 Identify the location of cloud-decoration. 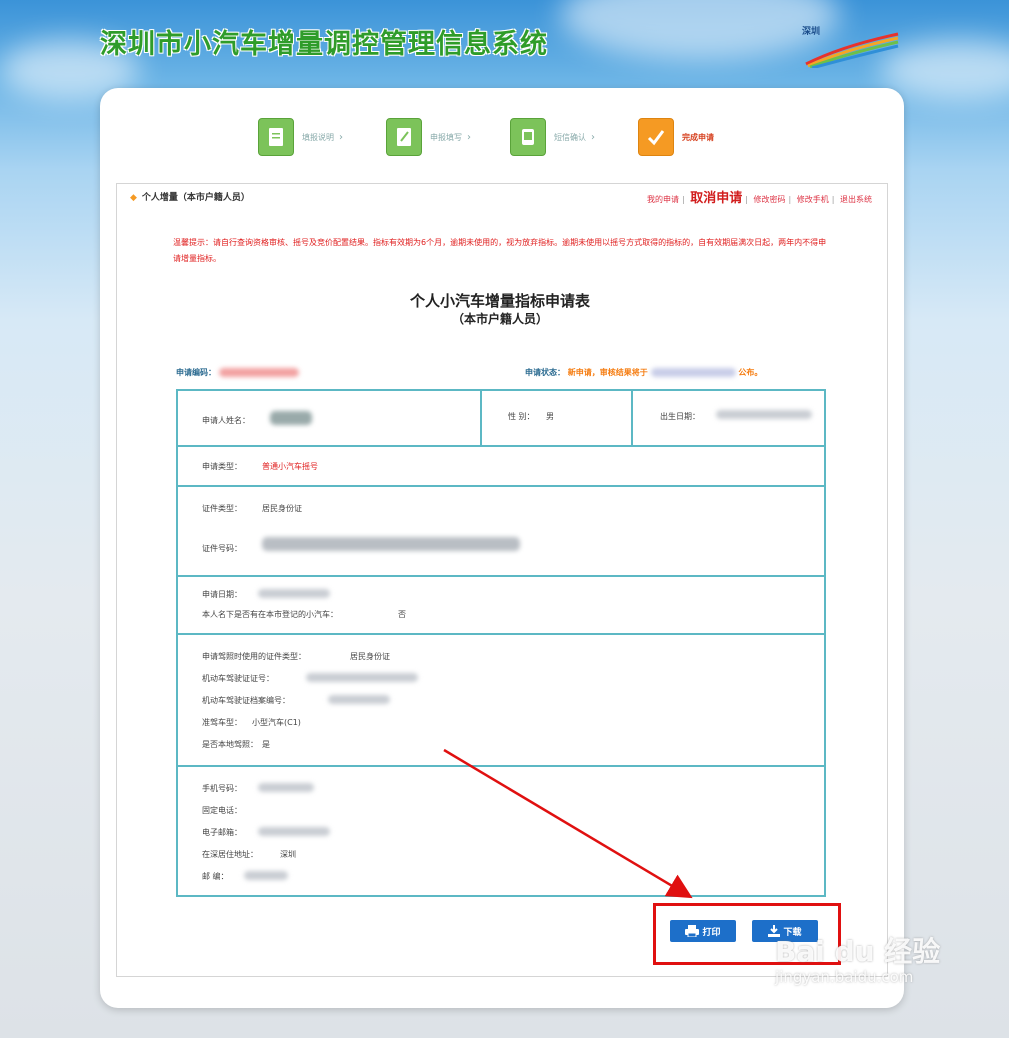
(700, 30).